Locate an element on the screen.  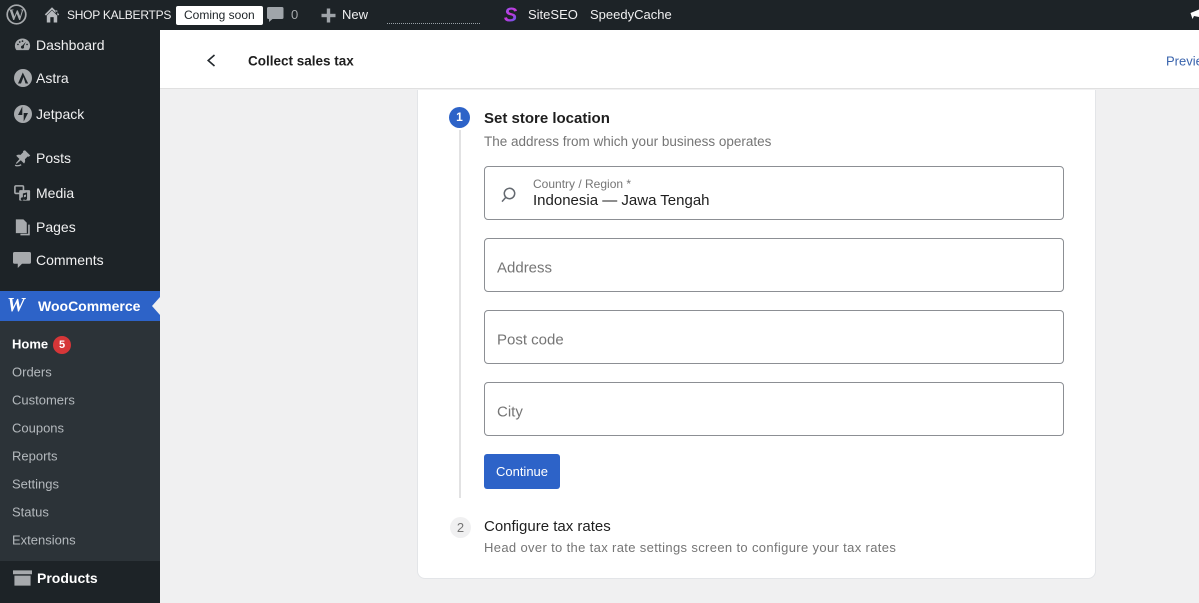
svg-text: W is located at coordinates (17, 15).